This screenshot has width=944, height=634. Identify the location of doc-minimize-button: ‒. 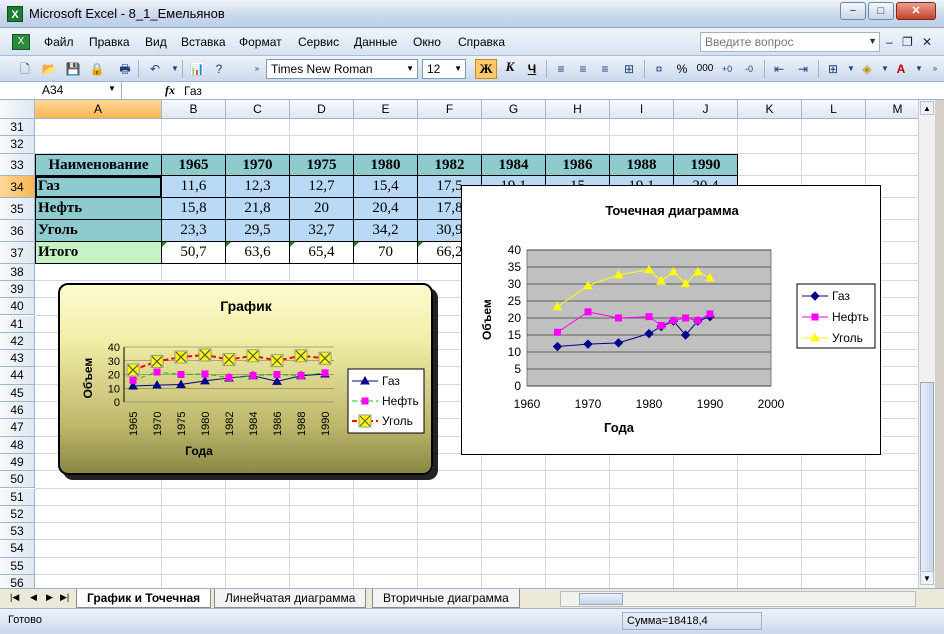
(889, 42).